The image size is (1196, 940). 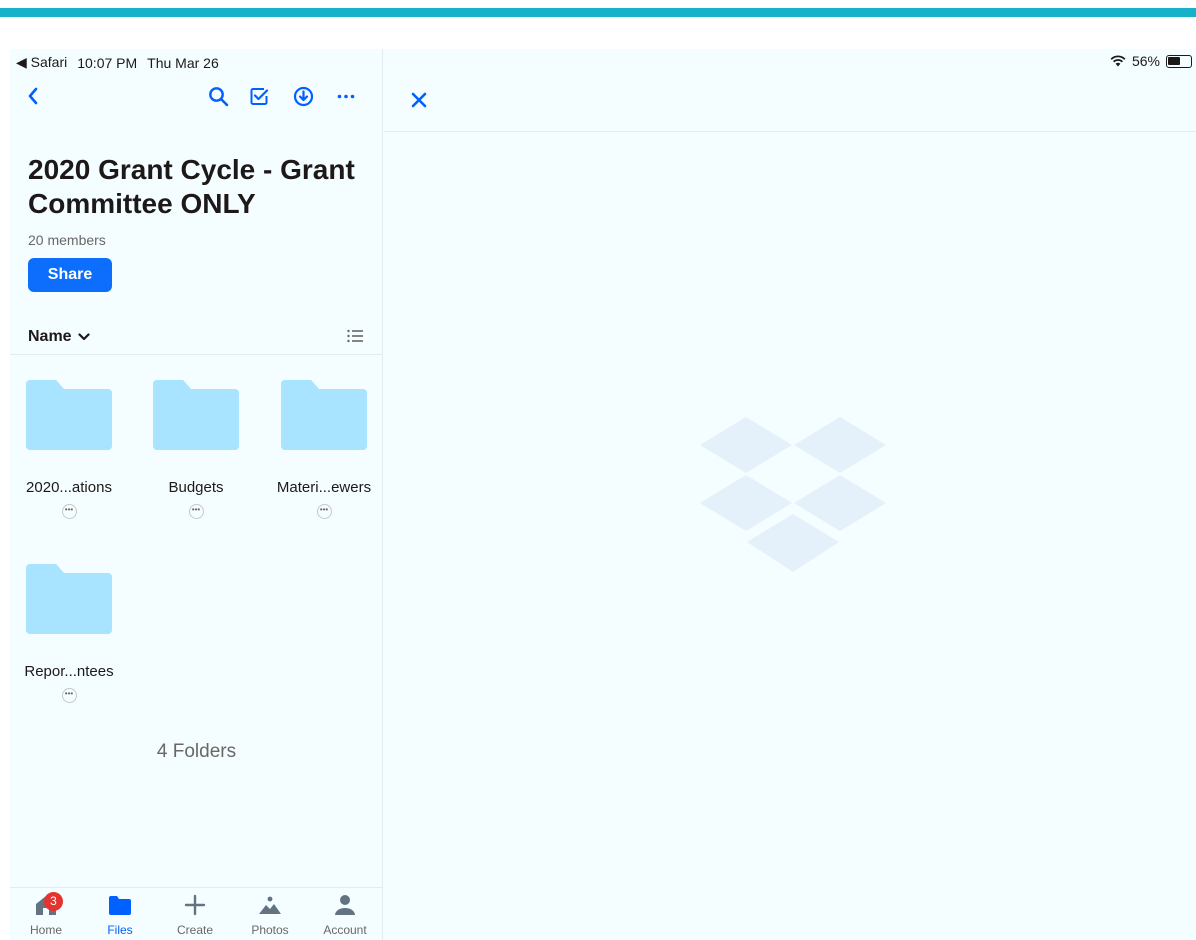 What do you see at coordinates (120, 930) in the screenshot?
I see `tab-label: Files` at bounding box center [120, 930].